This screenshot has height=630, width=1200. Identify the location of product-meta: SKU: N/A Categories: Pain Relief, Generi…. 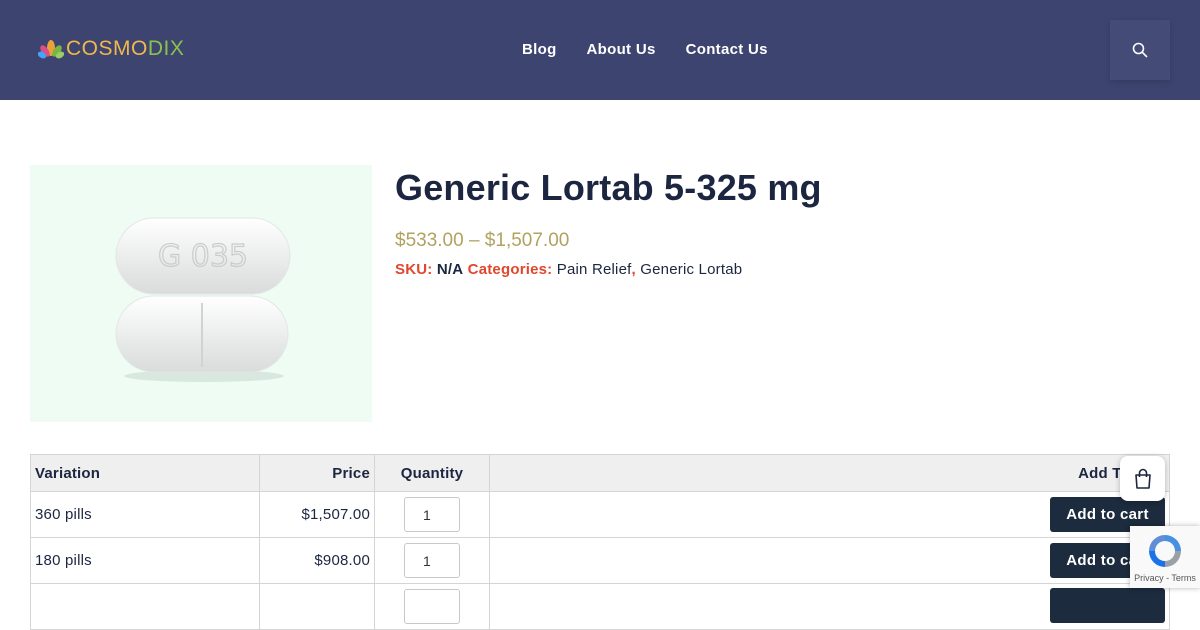
(568, 270).